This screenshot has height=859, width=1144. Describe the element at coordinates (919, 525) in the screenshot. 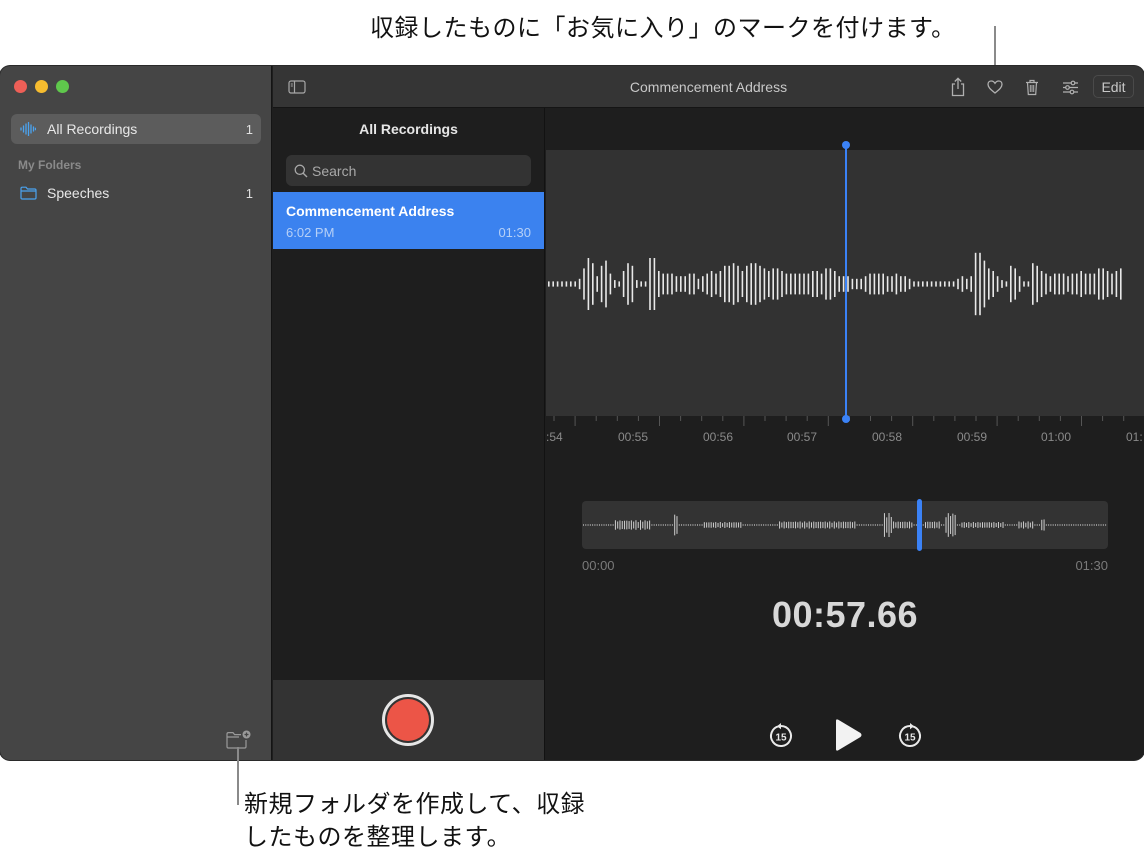

I see `overview-playhead` at that location.